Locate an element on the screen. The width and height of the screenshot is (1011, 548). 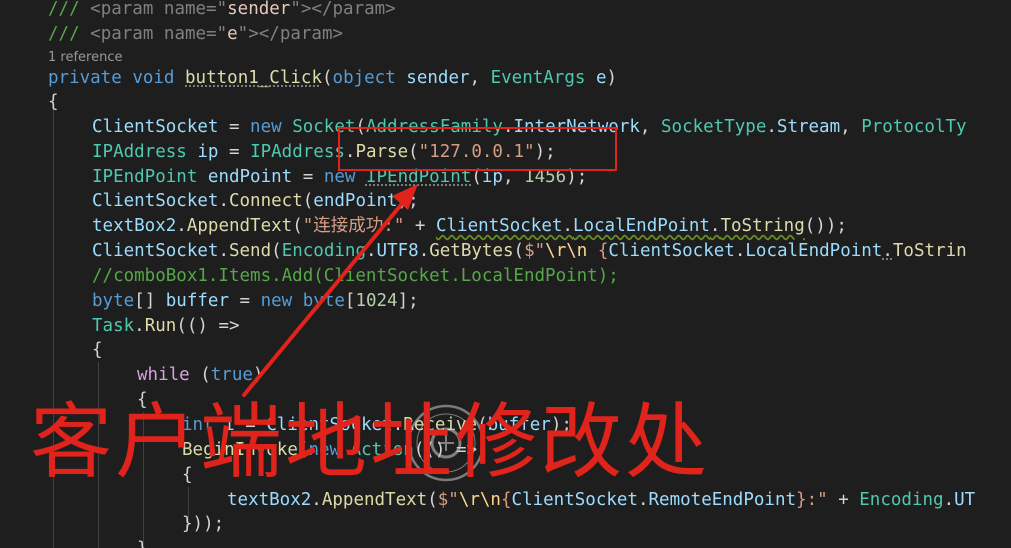
code-line: } is located at coordinates (142, 542).